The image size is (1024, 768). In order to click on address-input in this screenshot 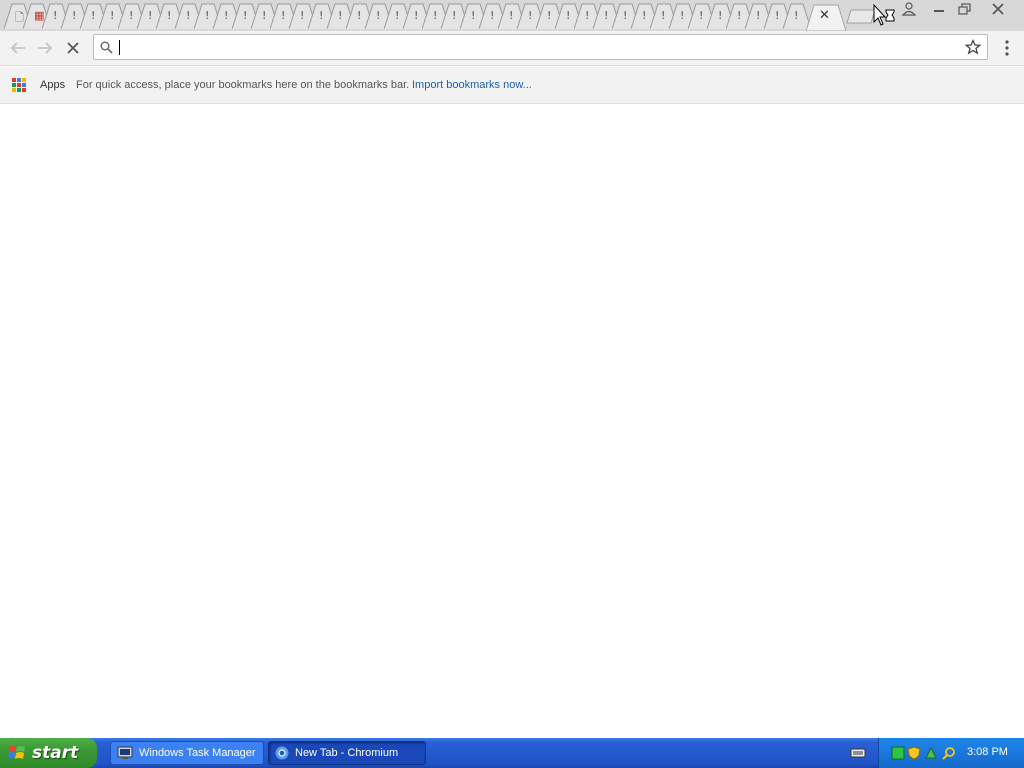, I will do `click(538, 47)`.